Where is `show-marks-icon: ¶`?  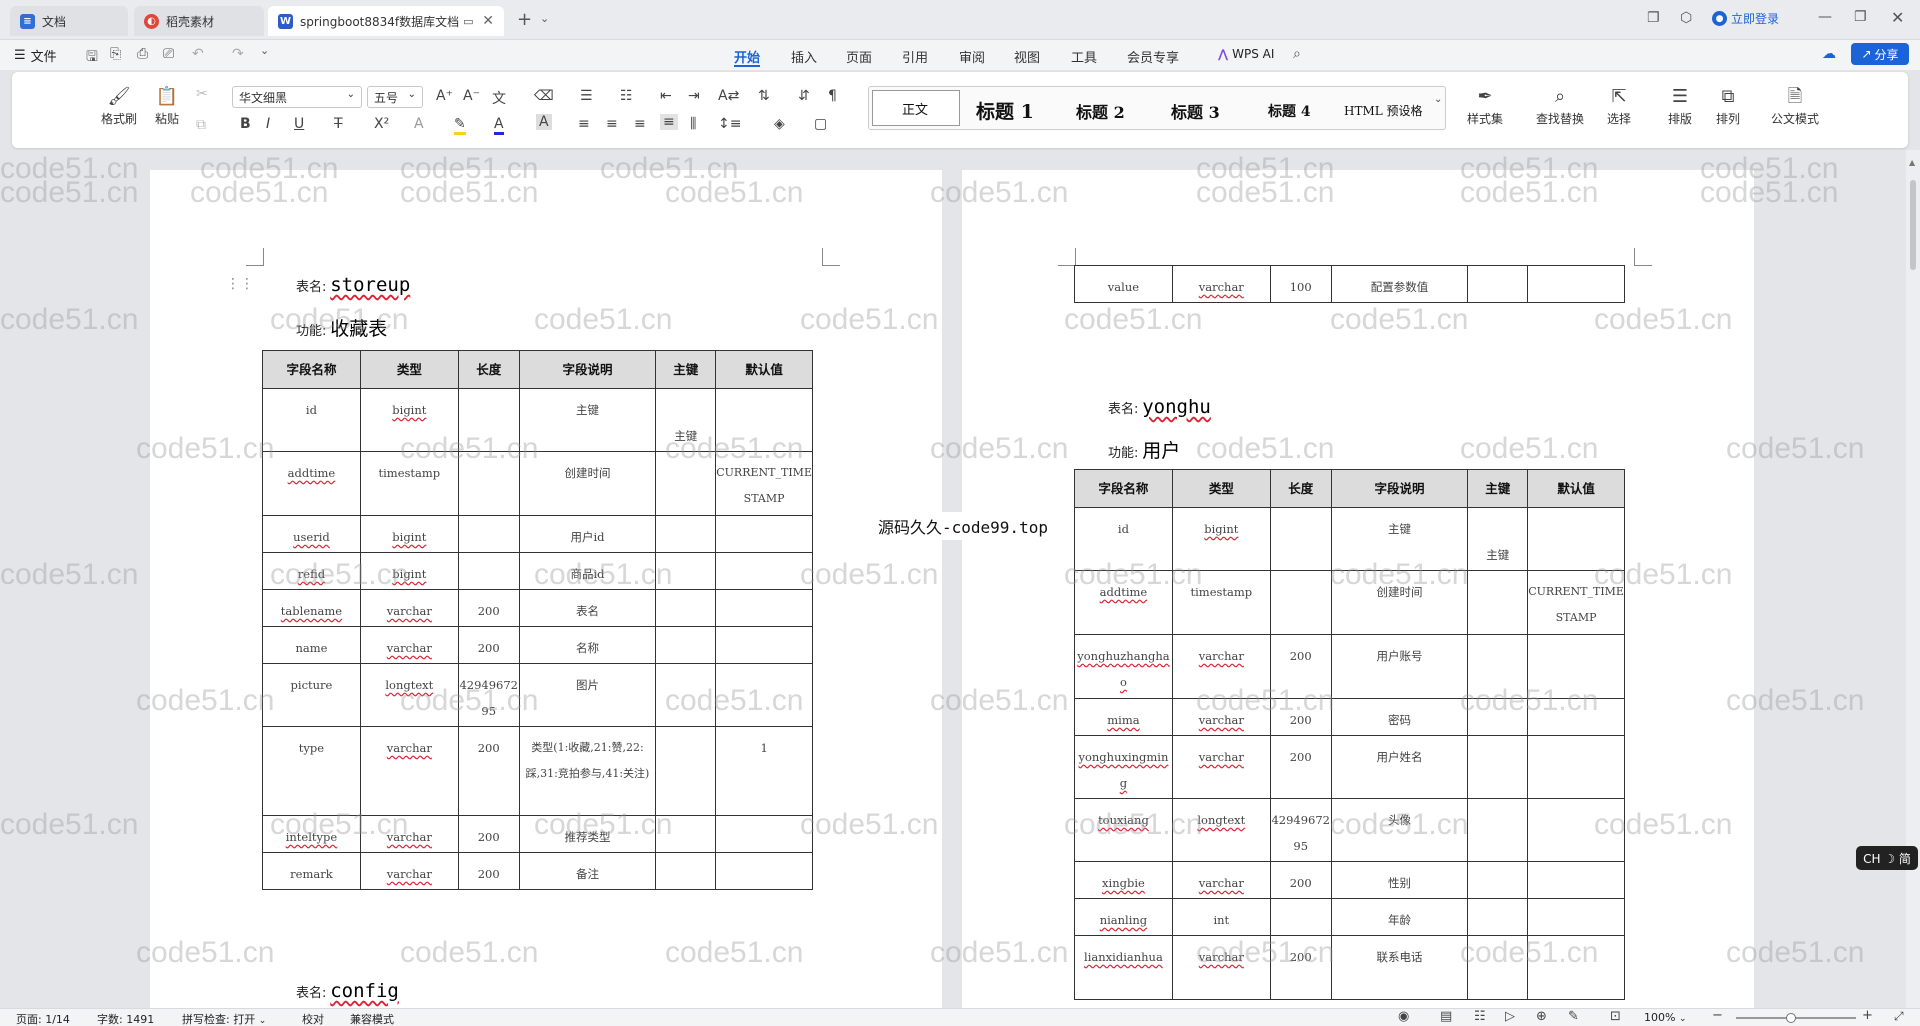 show-marks-icon: ¶ is located at coordinates (832, 96).